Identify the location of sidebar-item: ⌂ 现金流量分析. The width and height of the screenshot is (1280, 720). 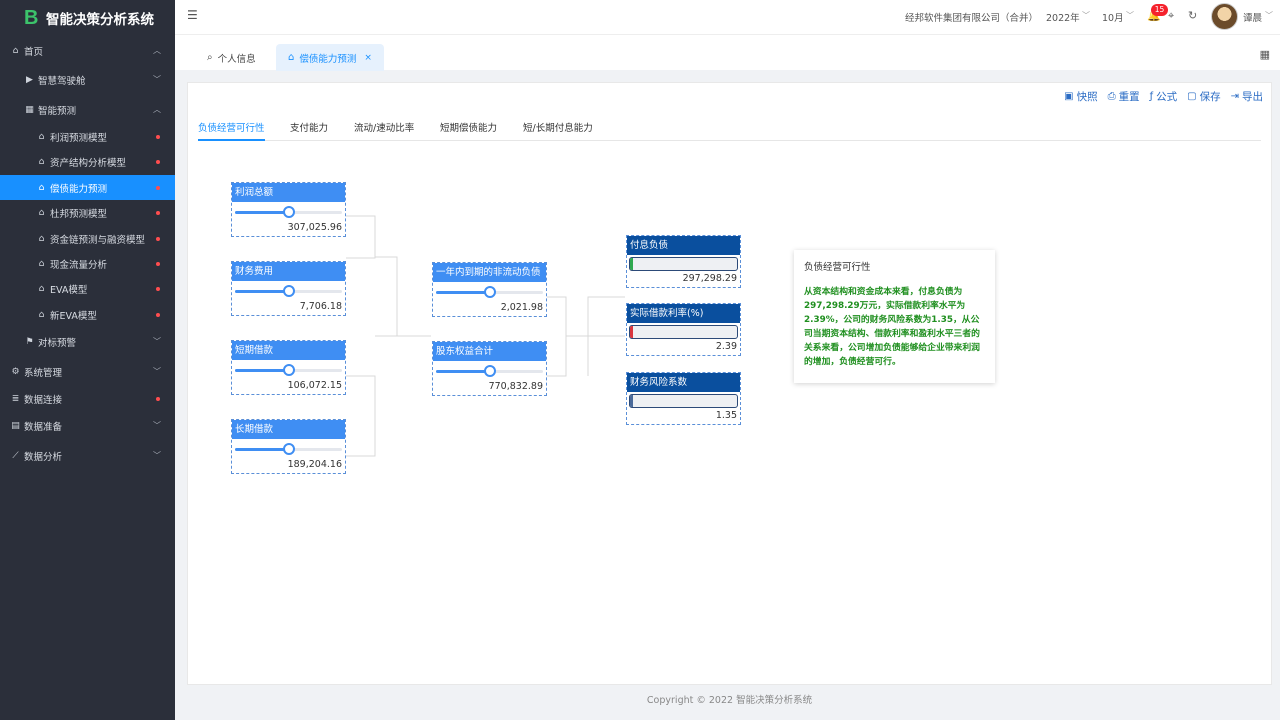
(87, 263).